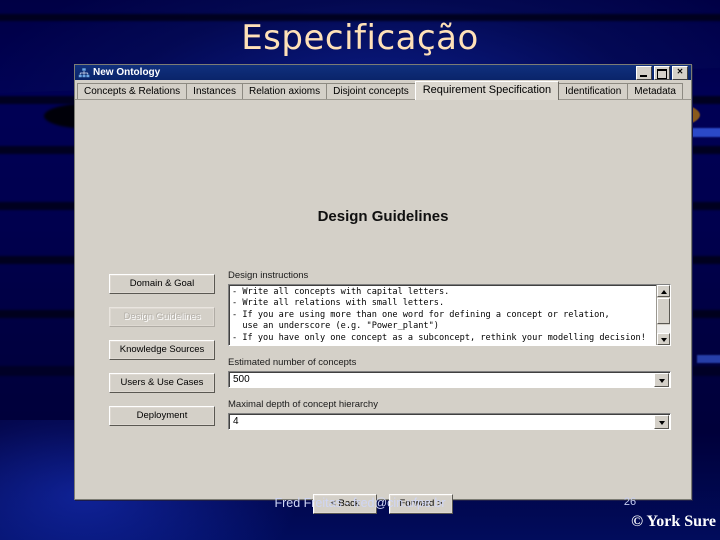  I want to click on estimated-concepts-combobox: 500, so click(449, 379).